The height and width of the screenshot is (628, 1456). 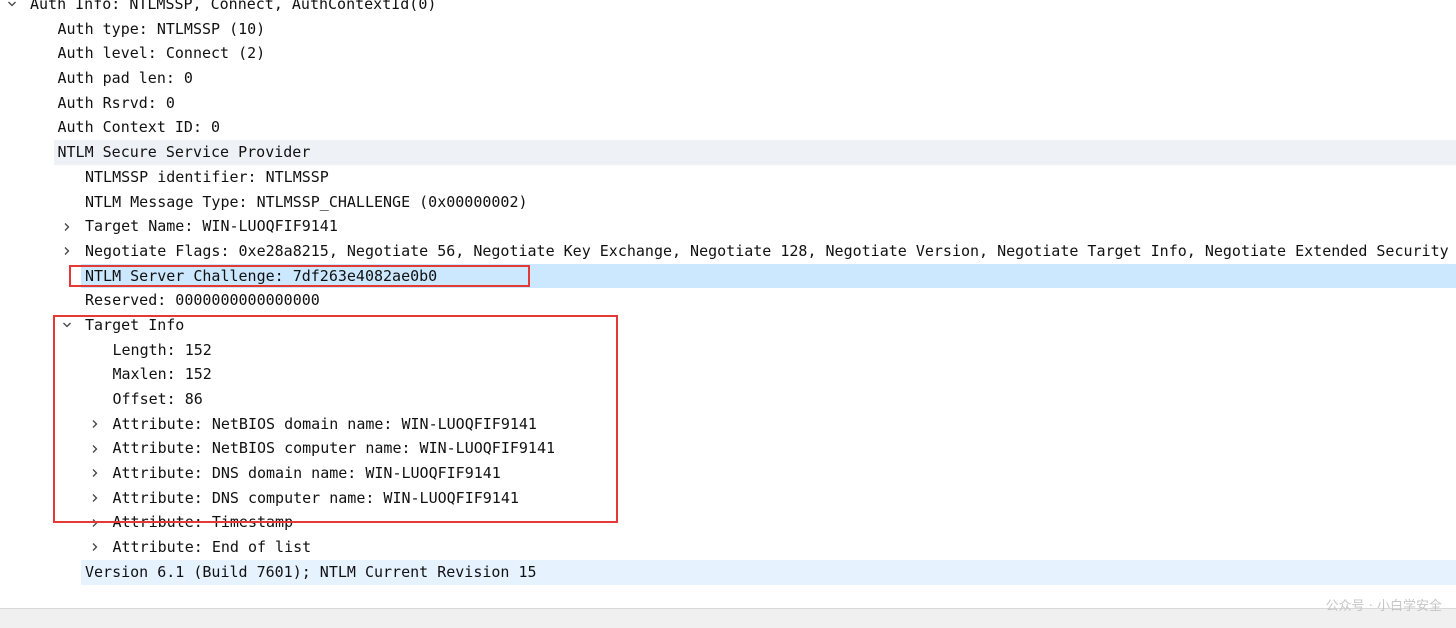 What do you see at coordinates (728, 374) in the screenshot?
I see `tree-row: Maxlen: 152` at bounding box center [728, 374].